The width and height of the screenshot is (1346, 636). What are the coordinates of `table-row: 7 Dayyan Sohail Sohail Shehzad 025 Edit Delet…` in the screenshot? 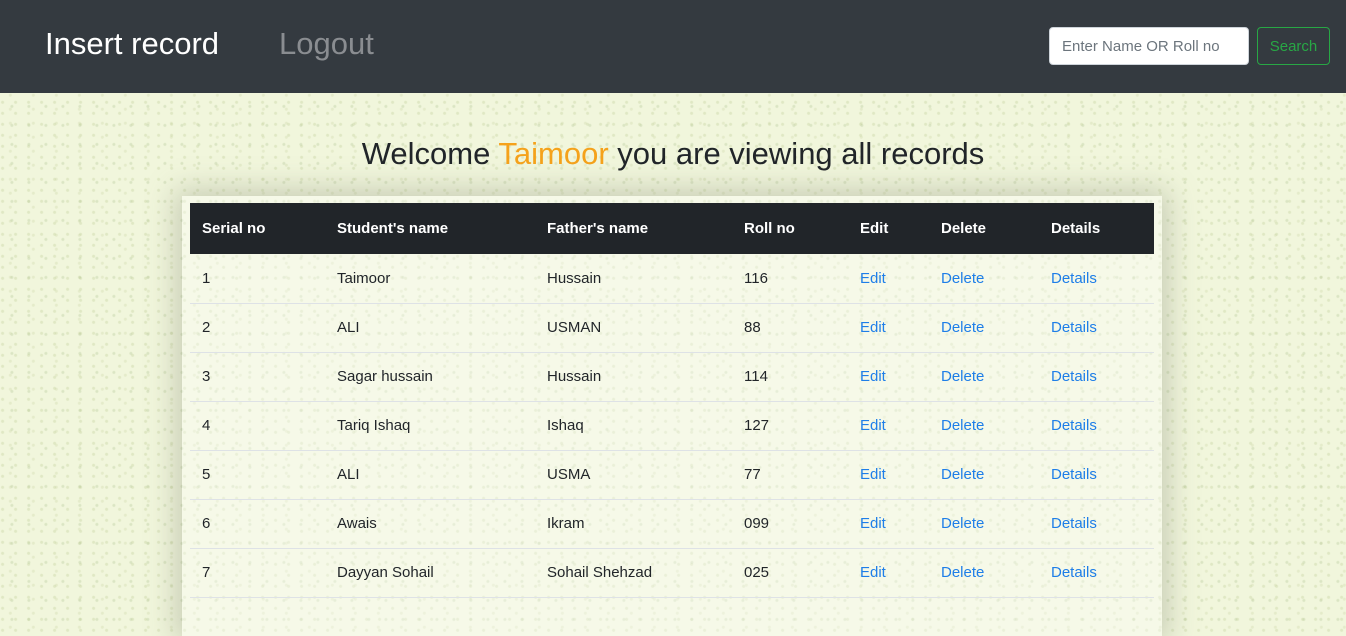 It's located at (672, 573).